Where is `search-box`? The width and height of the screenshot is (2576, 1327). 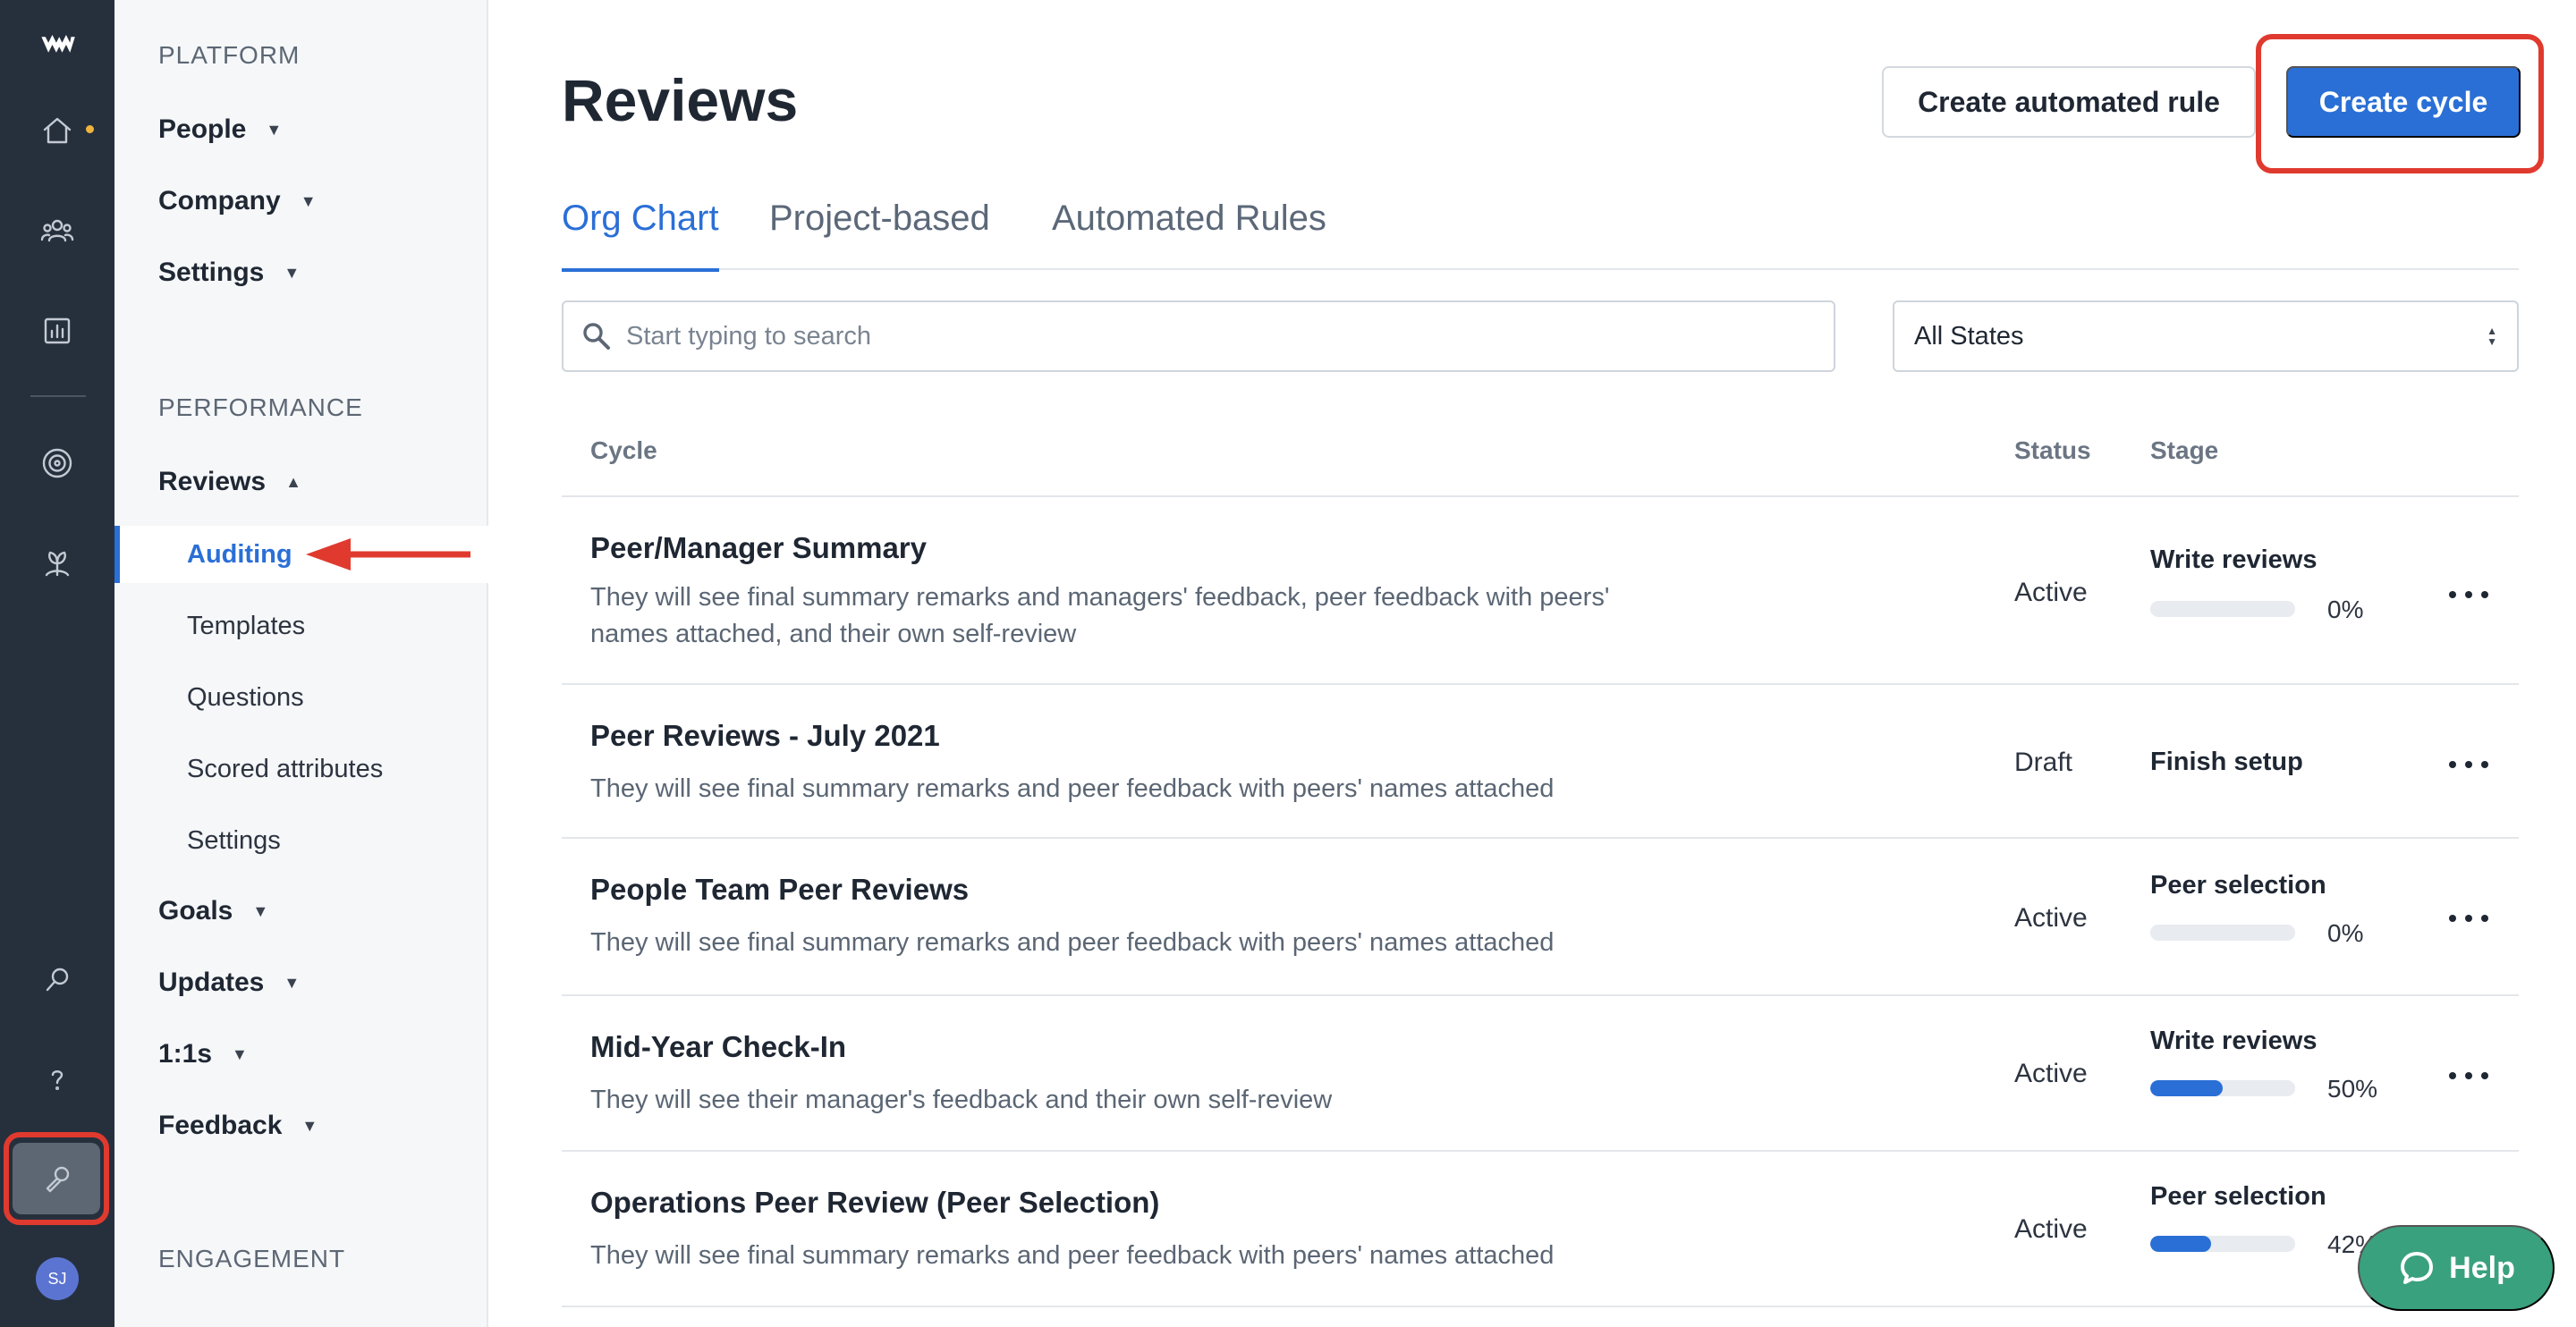
search-box is located at coordinates (1198, 336).